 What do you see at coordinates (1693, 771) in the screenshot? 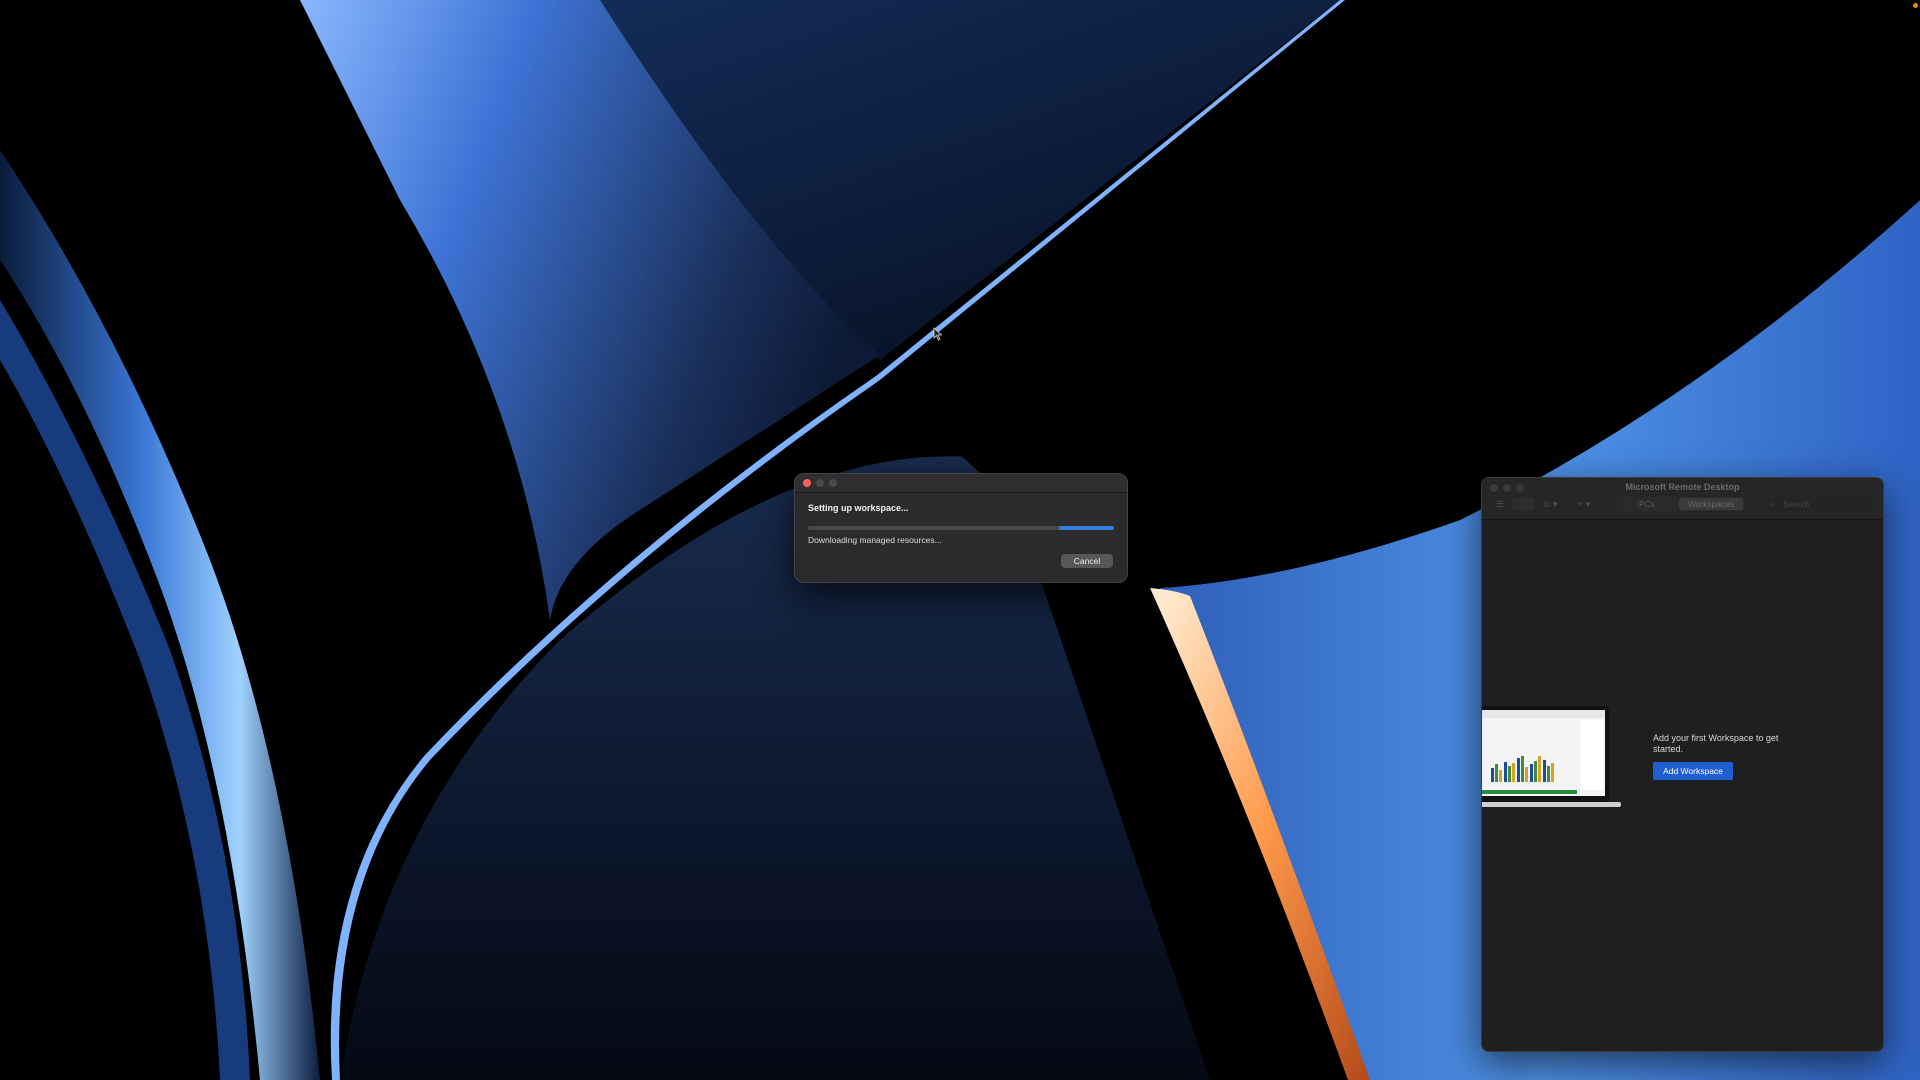
I see `add-workspace-button: Add Workspace` at bounding box center [1693, 771].